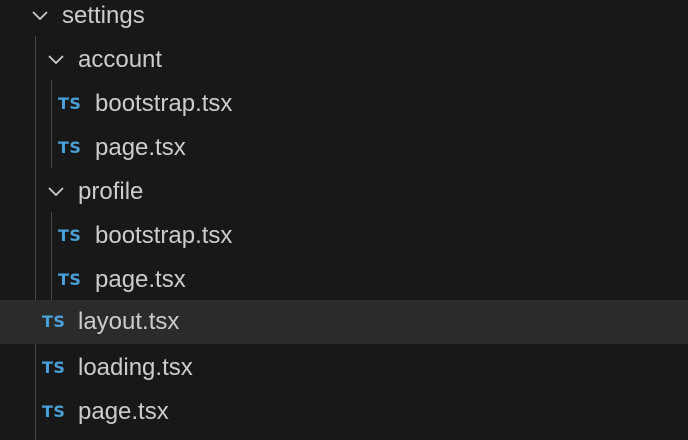 This screenshot has width=688, height=440. I want to click on file-profile-bootstrap: TS bootstrap.tsx, so click(344, 236).